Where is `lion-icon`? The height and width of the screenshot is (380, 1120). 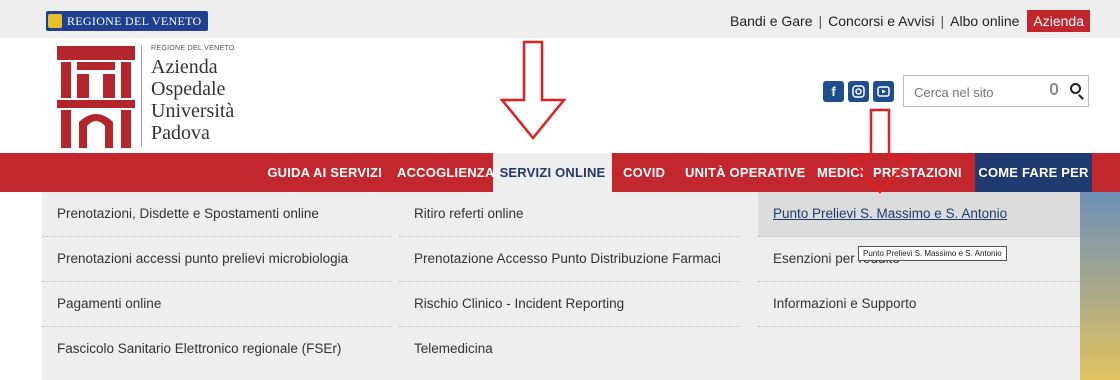
lion-icon is located at coordinates (55, 21).